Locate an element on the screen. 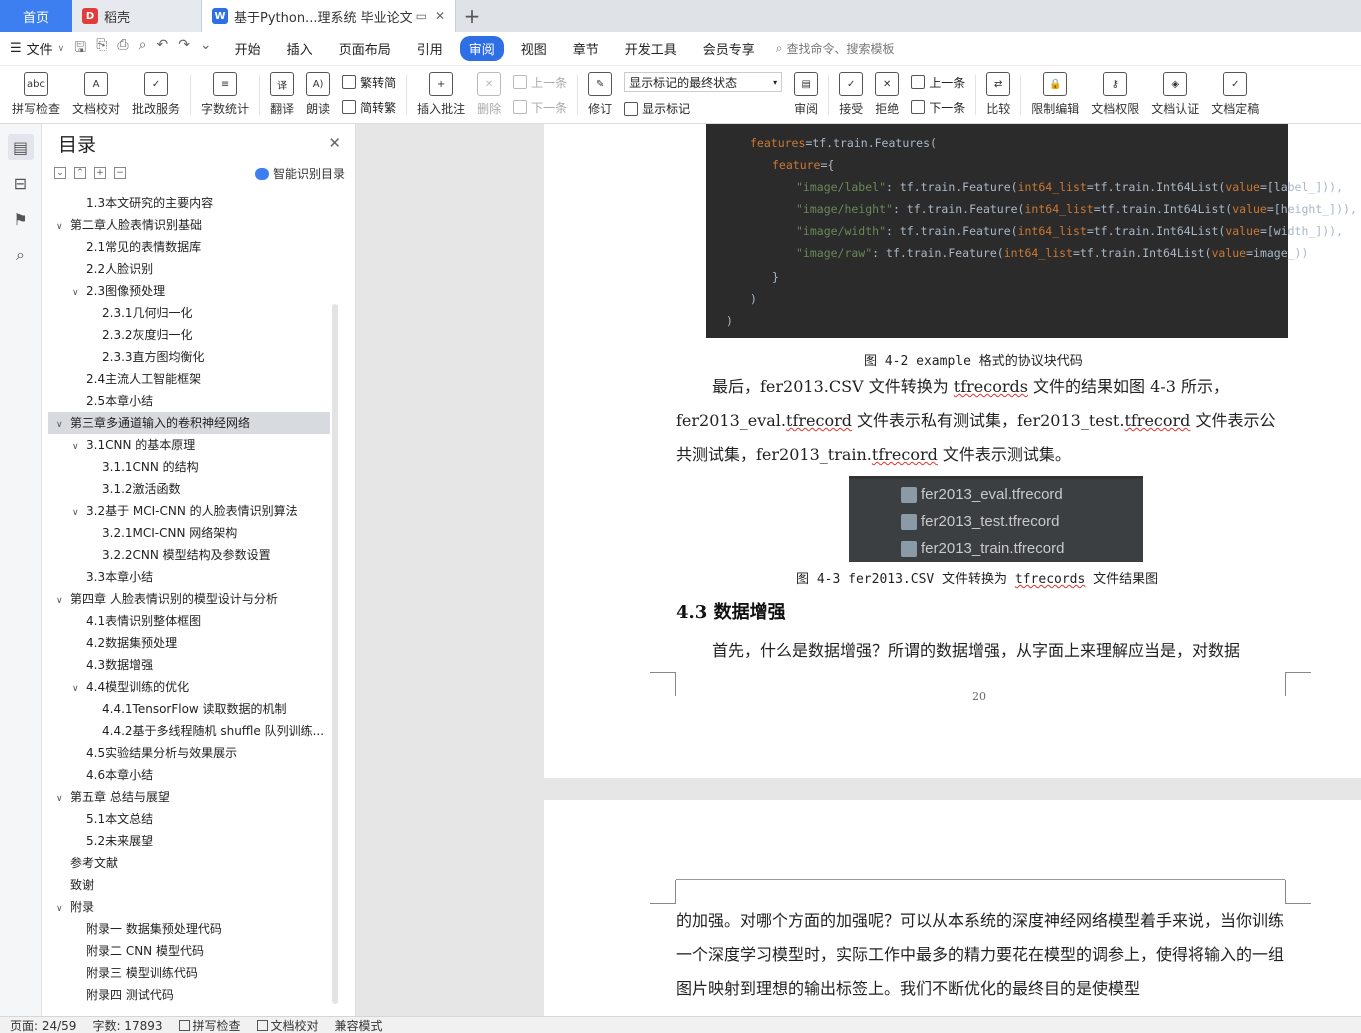  toc-item: 3.3本章小结 is located at coordinates (189, 577).